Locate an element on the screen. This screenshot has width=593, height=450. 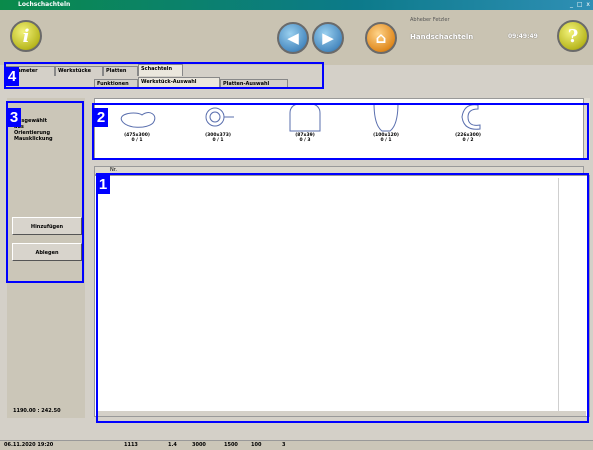
help-icon: ? is located at coordinates (573, 36).